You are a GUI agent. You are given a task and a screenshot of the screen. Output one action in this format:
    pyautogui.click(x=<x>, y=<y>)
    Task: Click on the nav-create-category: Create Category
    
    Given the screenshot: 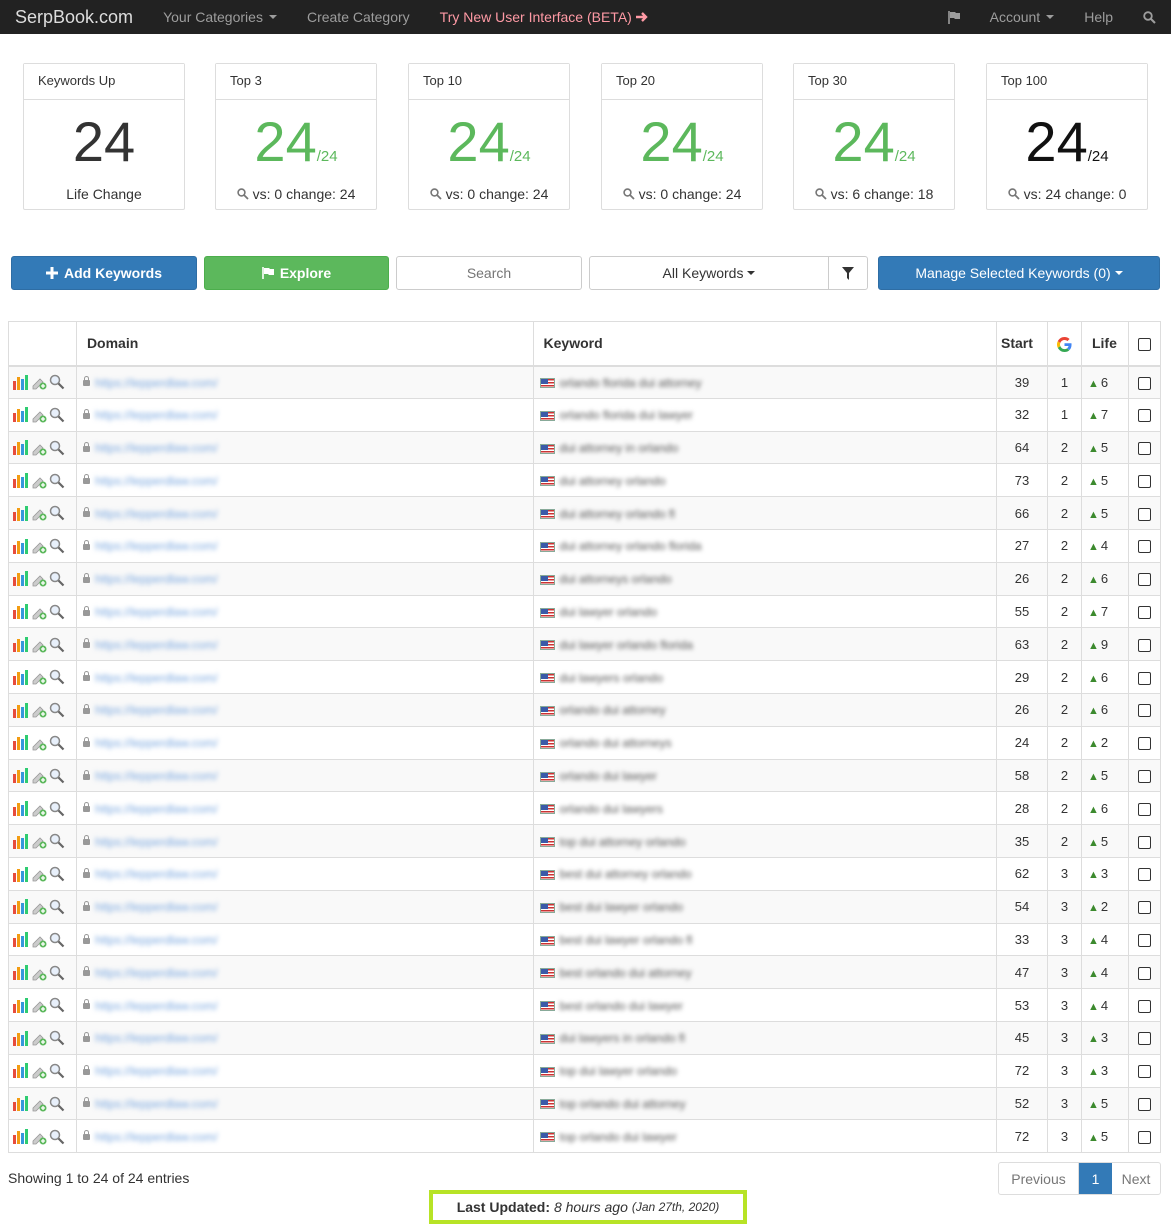 What is the action you would take?
    pyautogui.click(x=358, y=17)
    